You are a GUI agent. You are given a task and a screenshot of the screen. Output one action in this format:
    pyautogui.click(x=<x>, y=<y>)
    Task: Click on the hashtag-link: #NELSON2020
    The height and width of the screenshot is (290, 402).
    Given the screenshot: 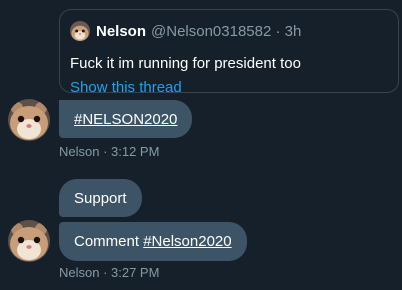 What is the action you would take?
    pyautogui.click(x=125, y=119)
    